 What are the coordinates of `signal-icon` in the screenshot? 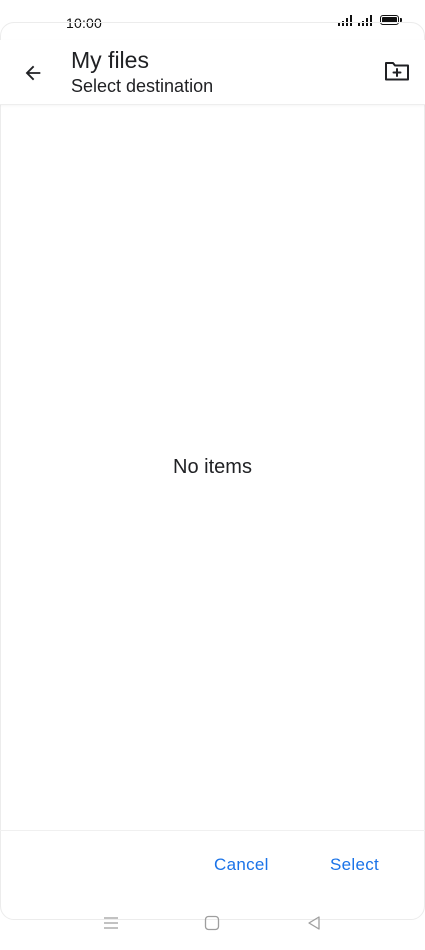 It's located at (345, 20).